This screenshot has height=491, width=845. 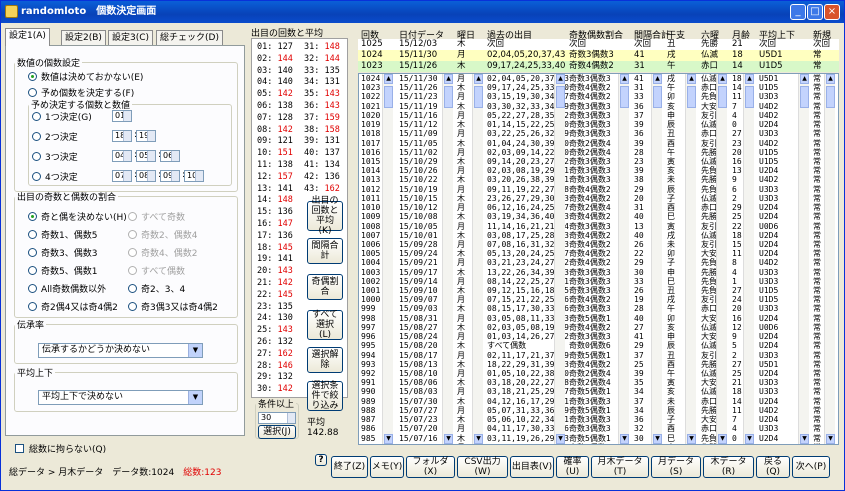 What do you see at coordinates (798, 12) in the screenshot?
I see `minimize-button: _` at bounding box center [798, 12].